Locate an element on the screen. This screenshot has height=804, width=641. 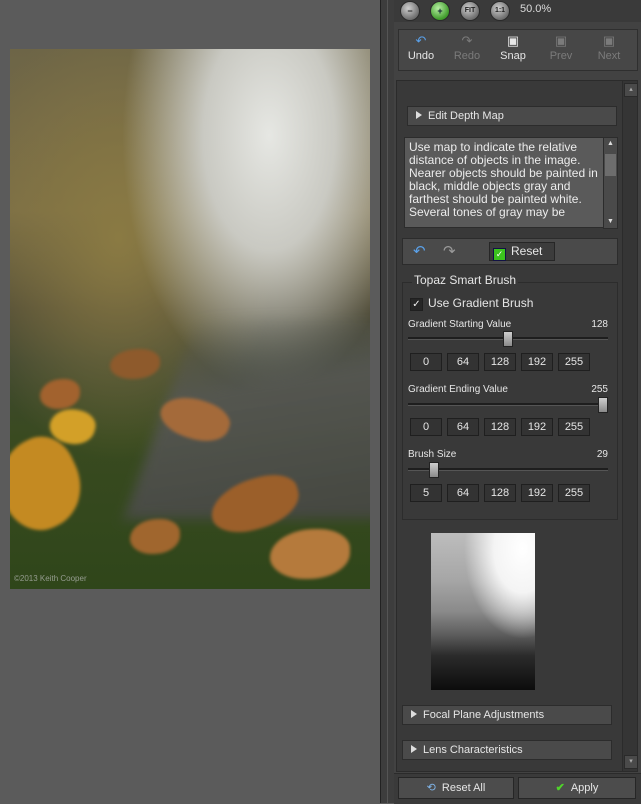
focal-plane-header: Focal Plane Adjustments is located at coordinates (507, 715).